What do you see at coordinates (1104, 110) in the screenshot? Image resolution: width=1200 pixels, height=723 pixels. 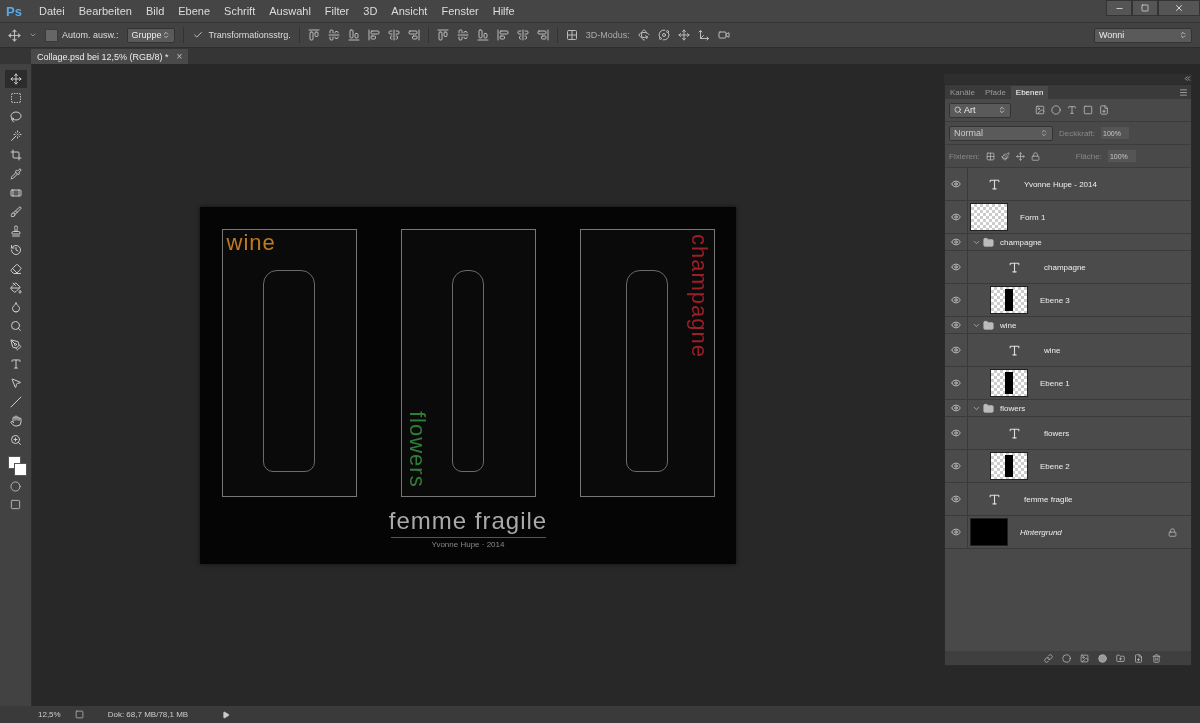 I see `smart-object-filter-icon` at bounding box center [1104, 110].